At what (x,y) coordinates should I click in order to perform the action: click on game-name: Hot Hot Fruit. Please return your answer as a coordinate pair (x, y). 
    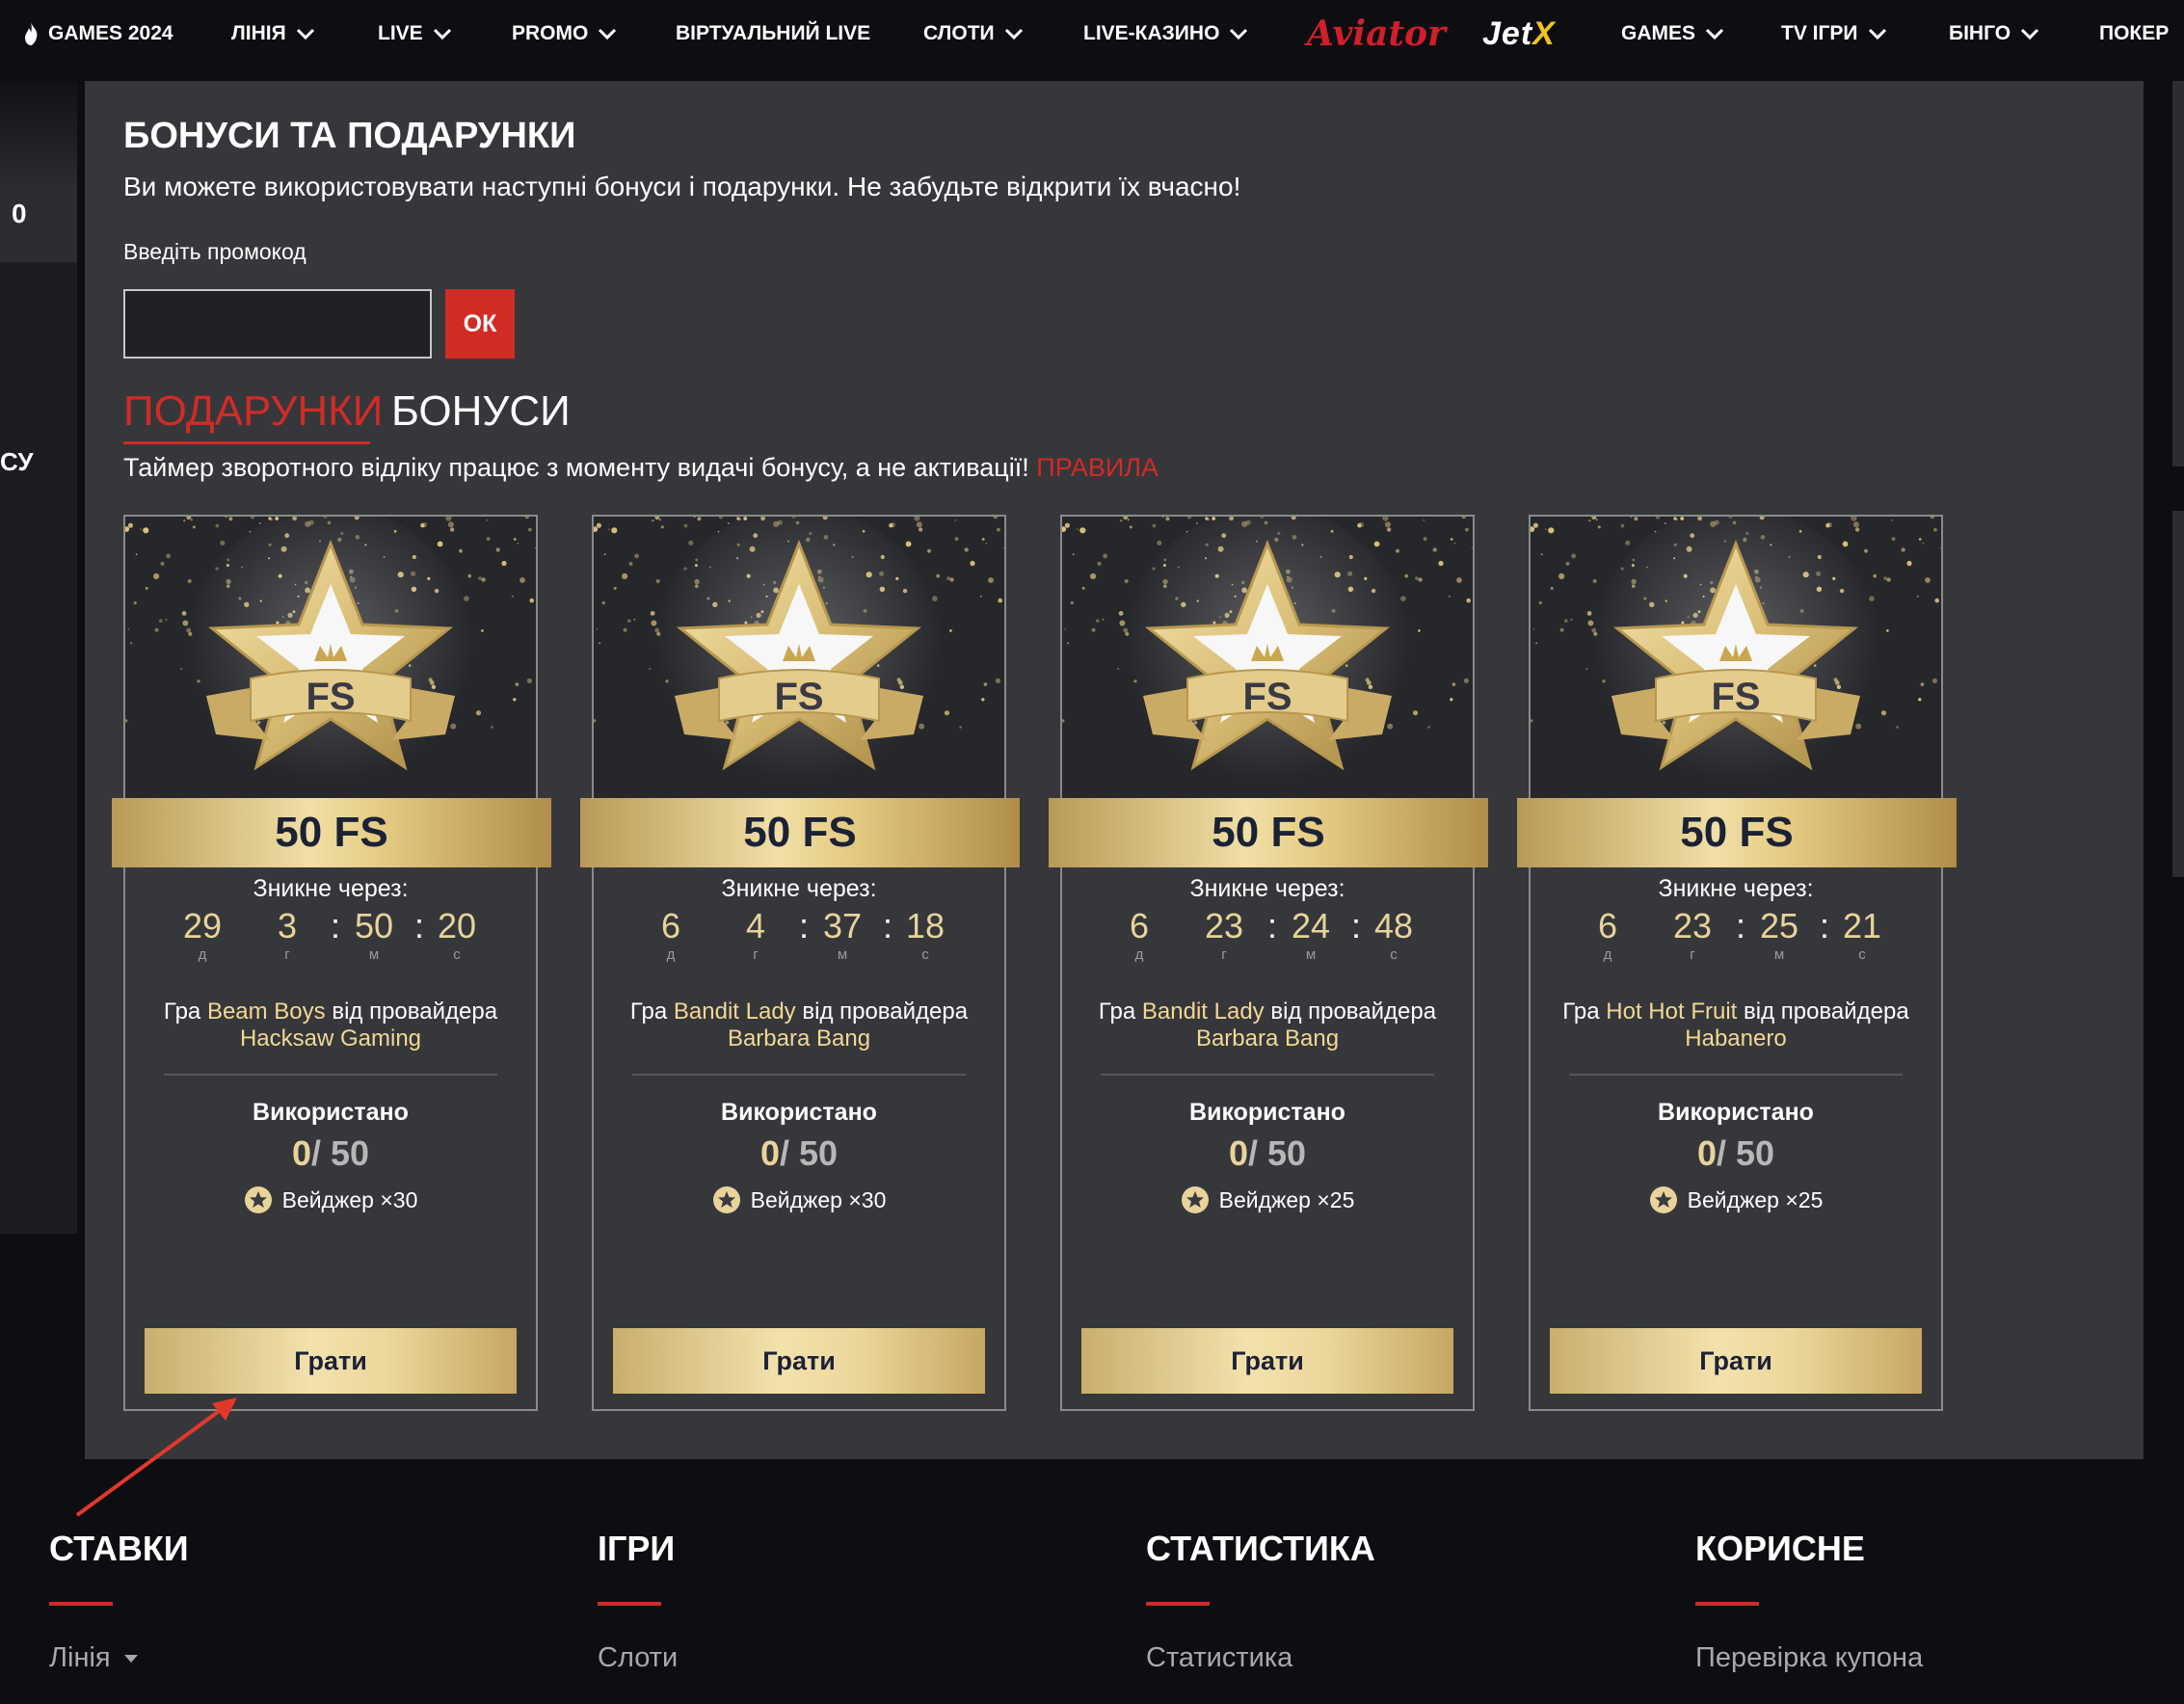
    Looking at the image, I should click on (1671, 1012).